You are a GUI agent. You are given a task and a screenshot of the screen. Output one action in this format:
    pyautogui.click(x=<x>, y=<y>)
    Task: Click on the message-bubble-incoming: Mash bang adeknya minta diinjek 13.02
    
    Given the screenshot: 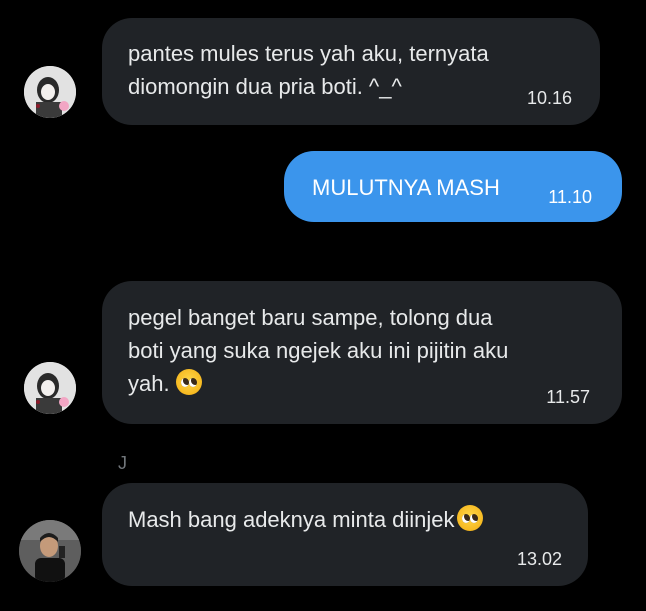 What is the action you would take?
    pyautogui.click(x=345, y=534)
    